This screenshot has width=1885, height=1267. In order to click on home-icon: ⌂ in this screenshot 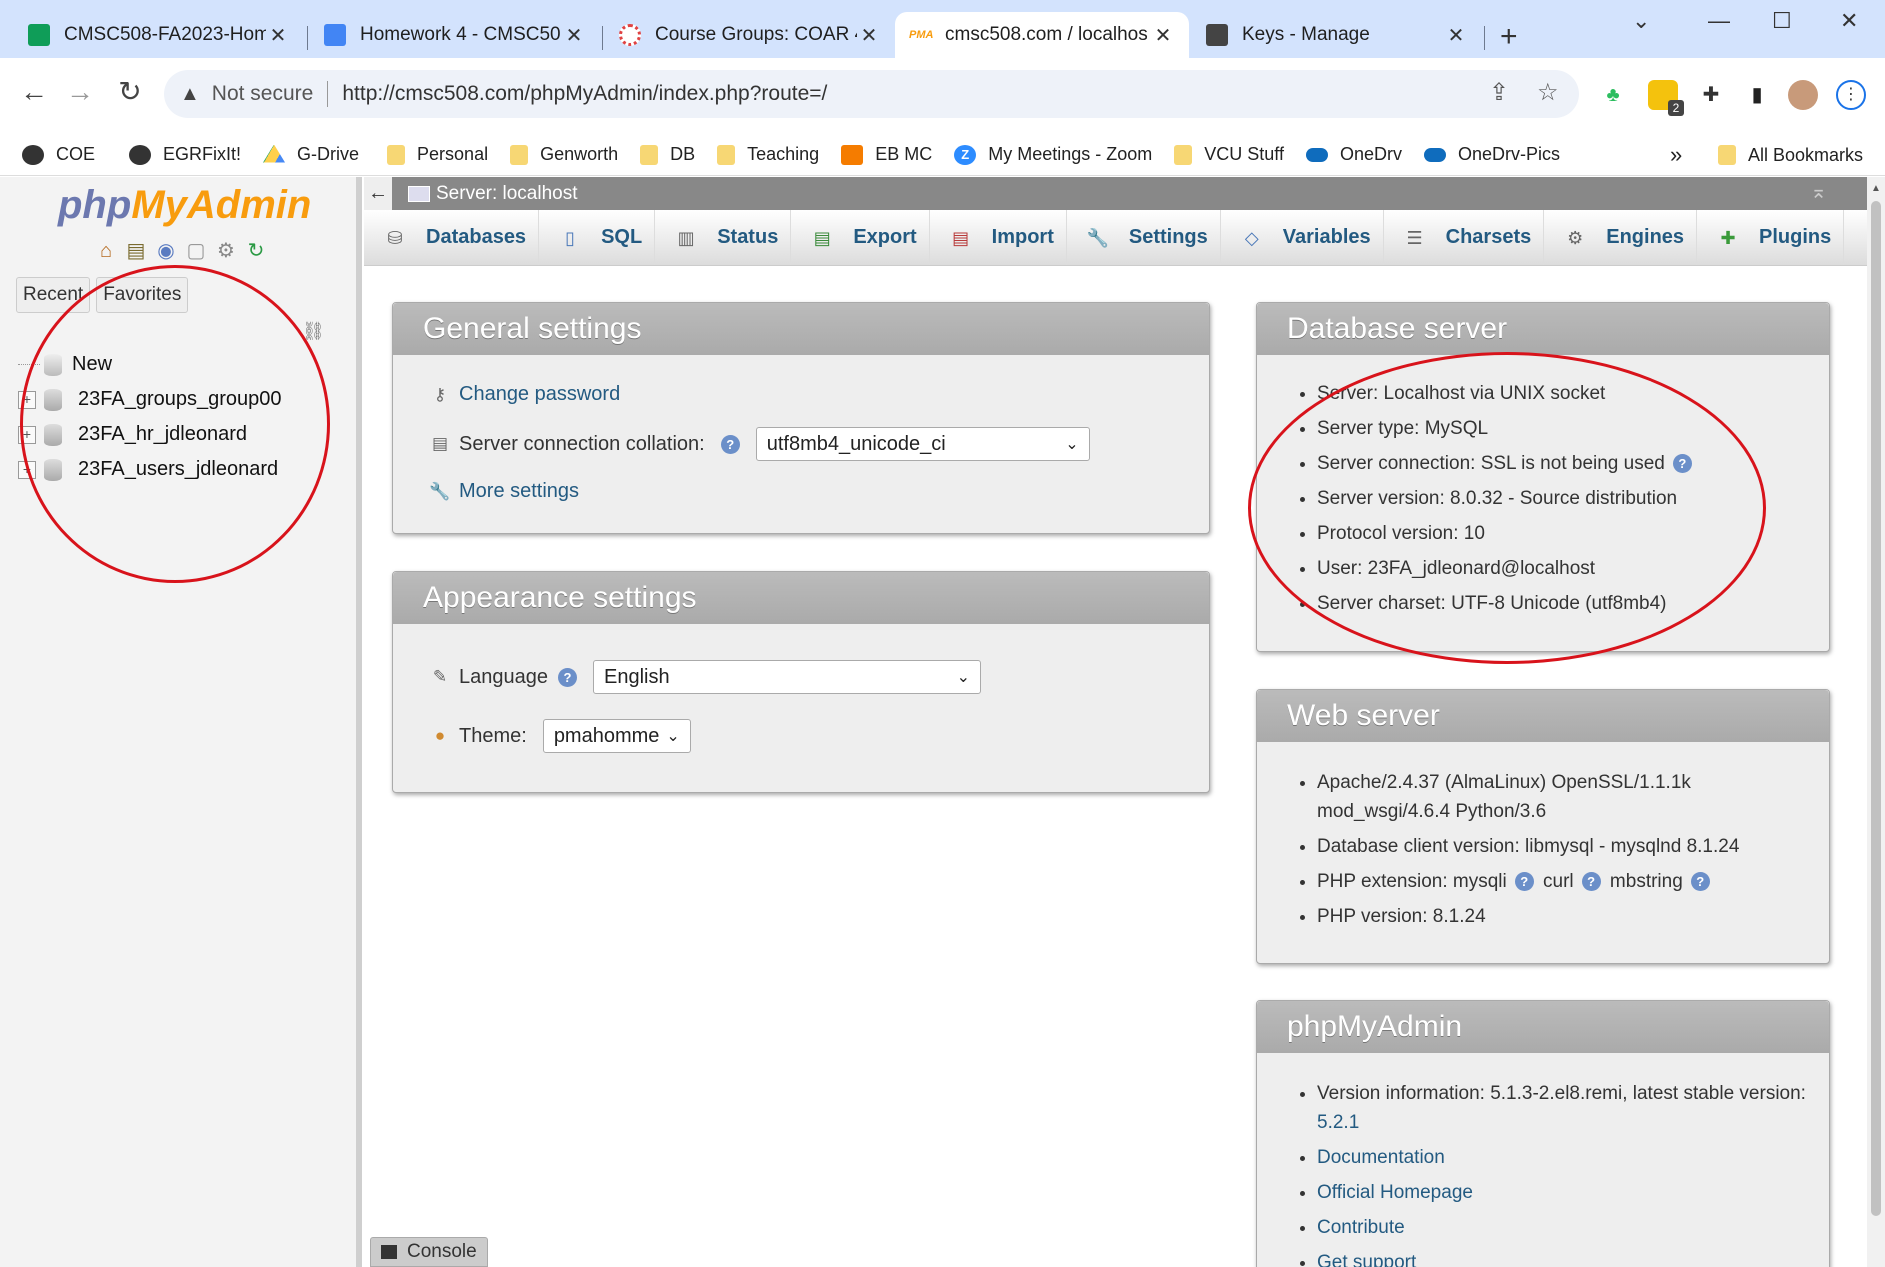, I will do `click(106, 251)`.